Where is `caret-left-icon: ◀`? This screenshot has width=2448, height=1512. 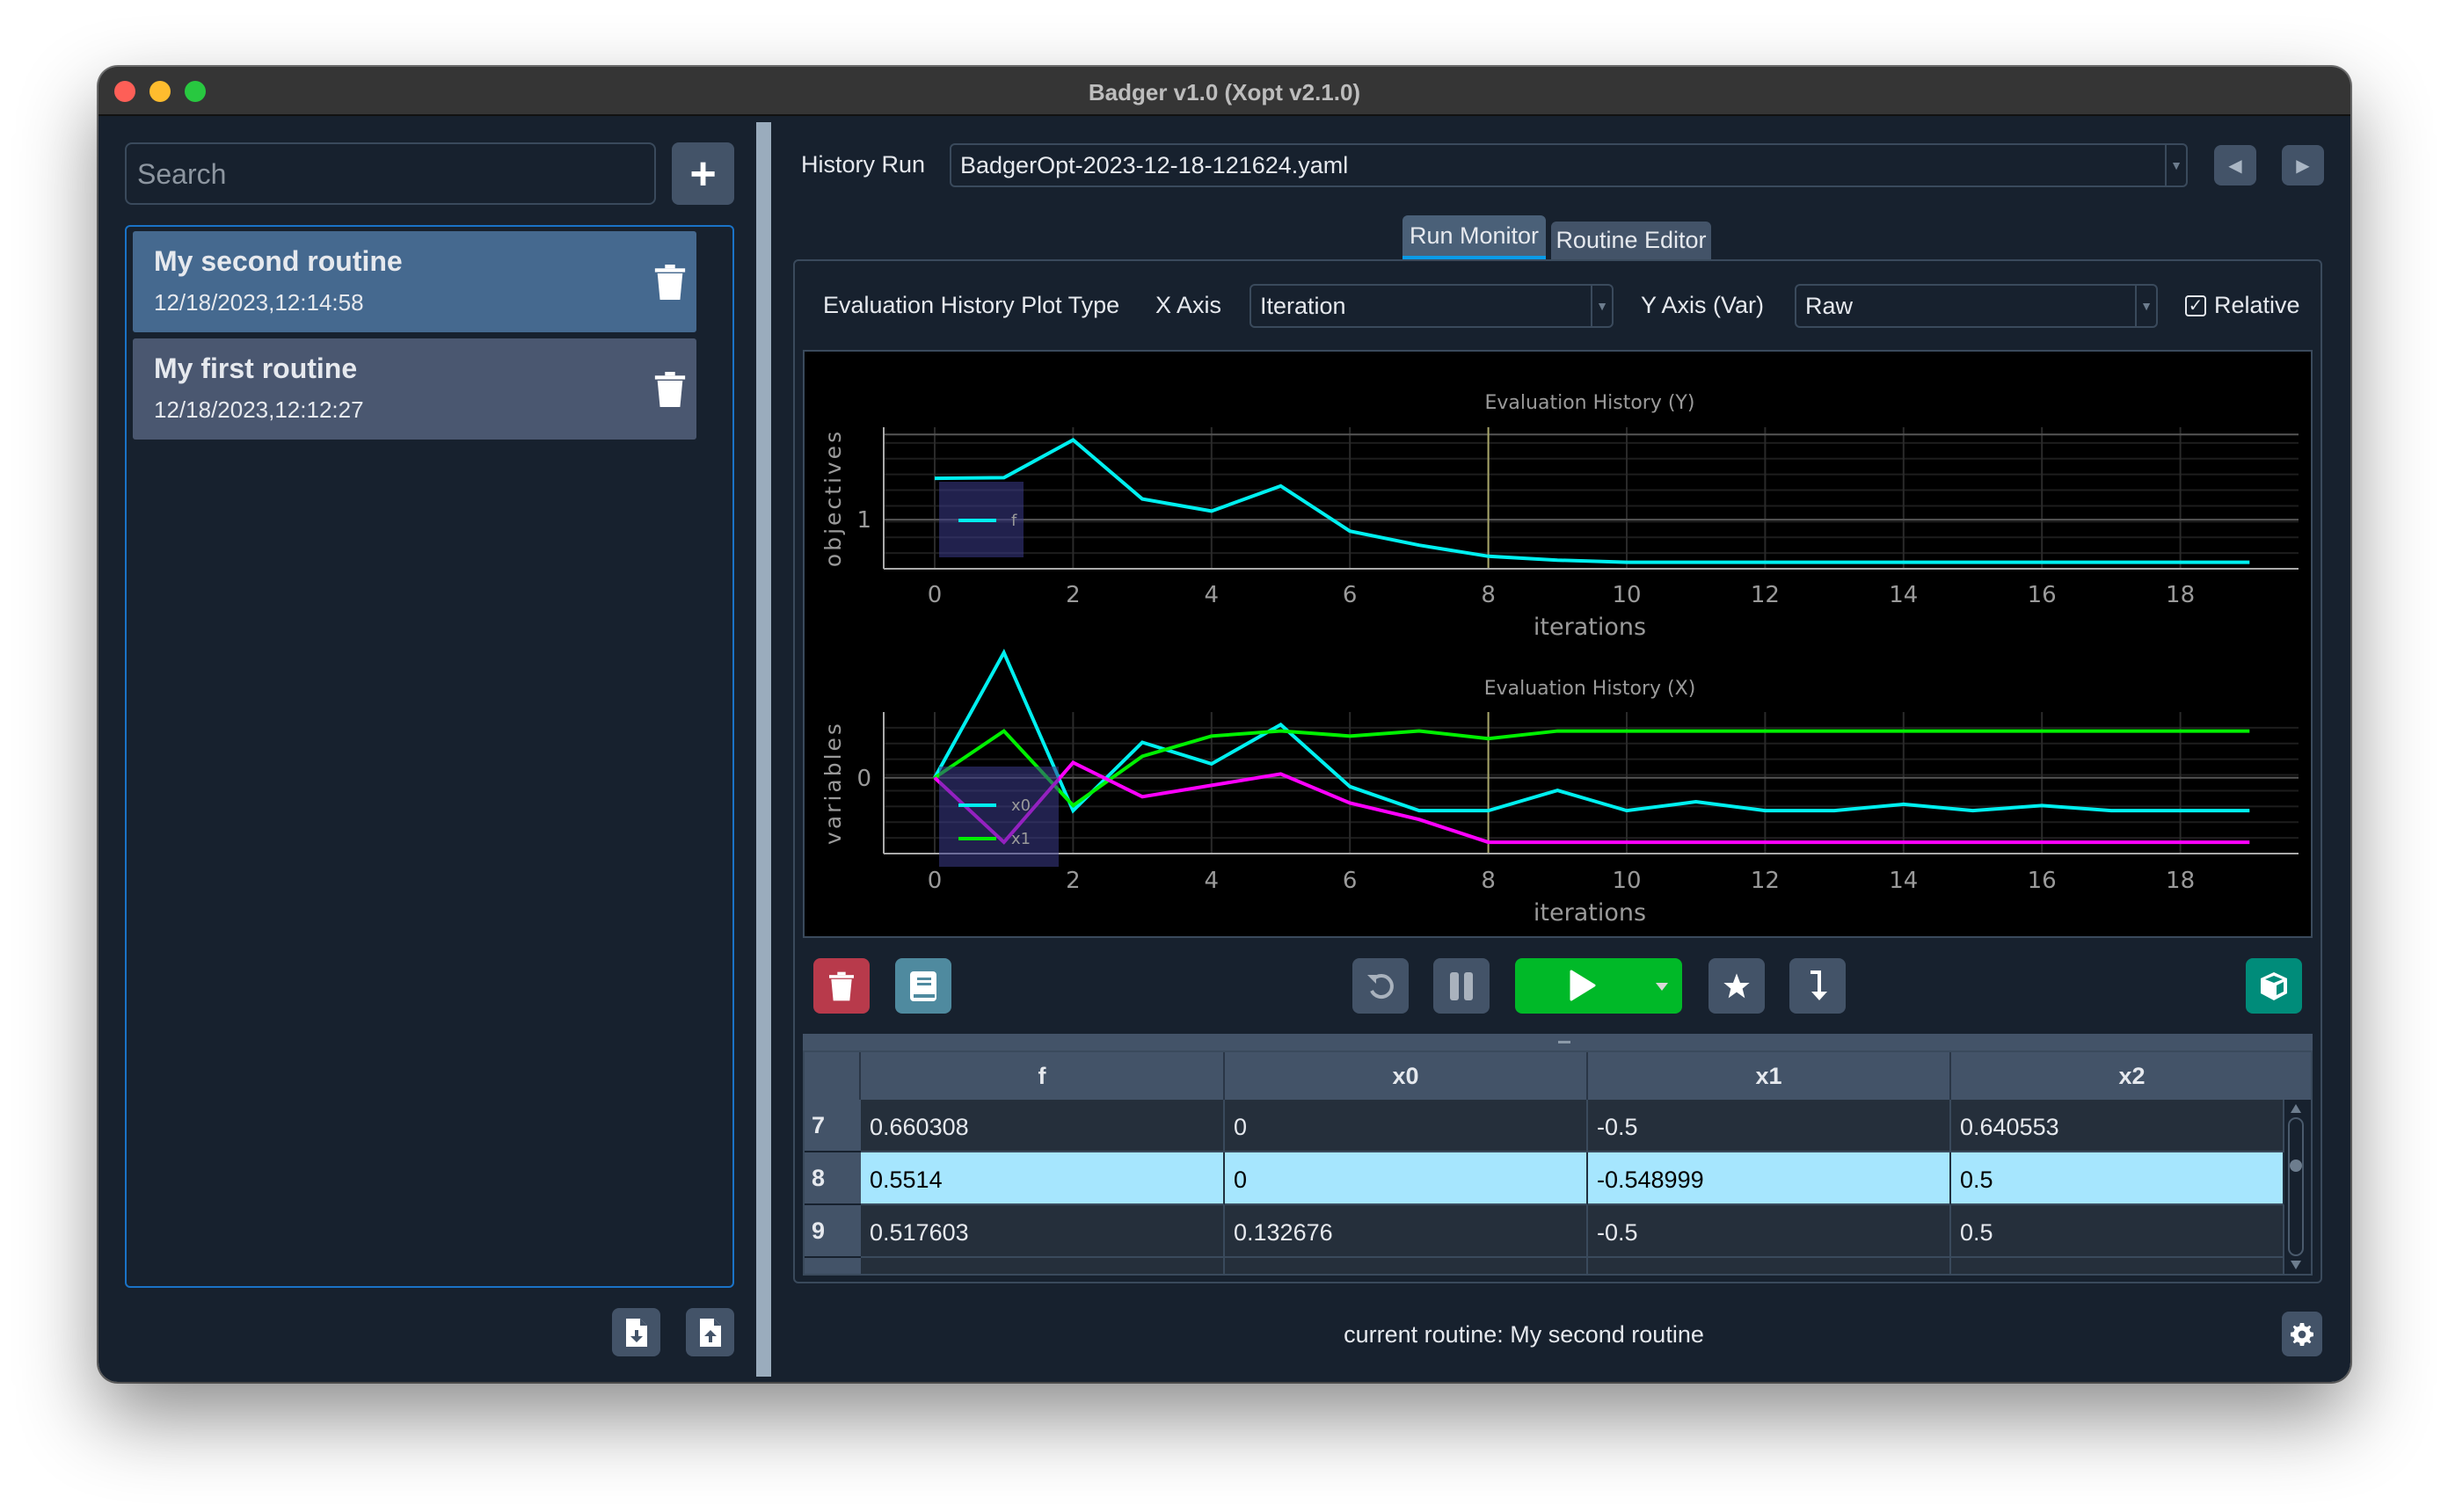 caret-left-icon: ◀ is located at coordinates (2235, 166).